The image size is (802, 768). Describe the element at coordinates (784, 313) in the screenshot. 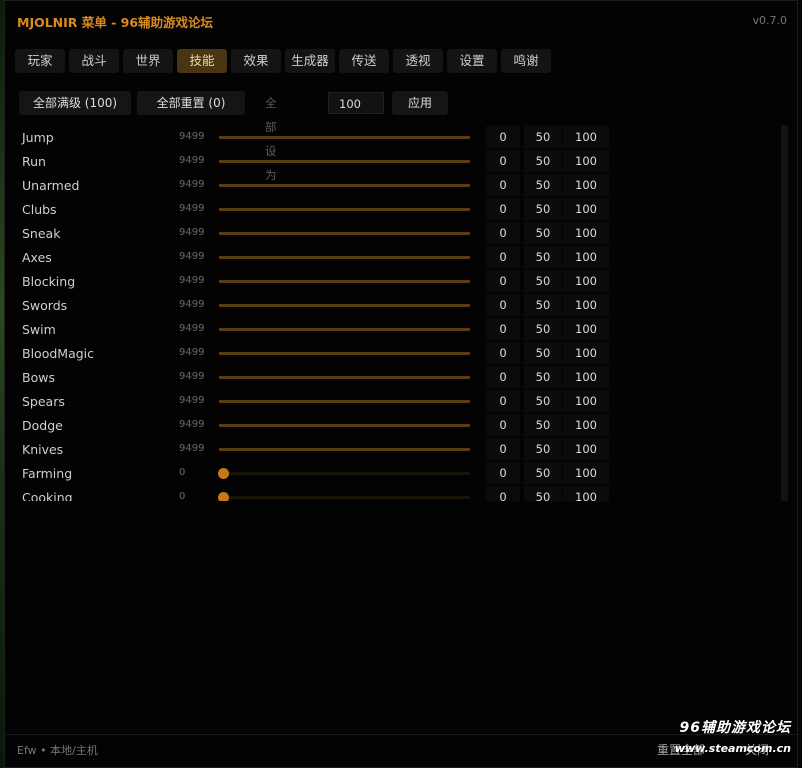

I see `skill-list-scrollbar` at that location.